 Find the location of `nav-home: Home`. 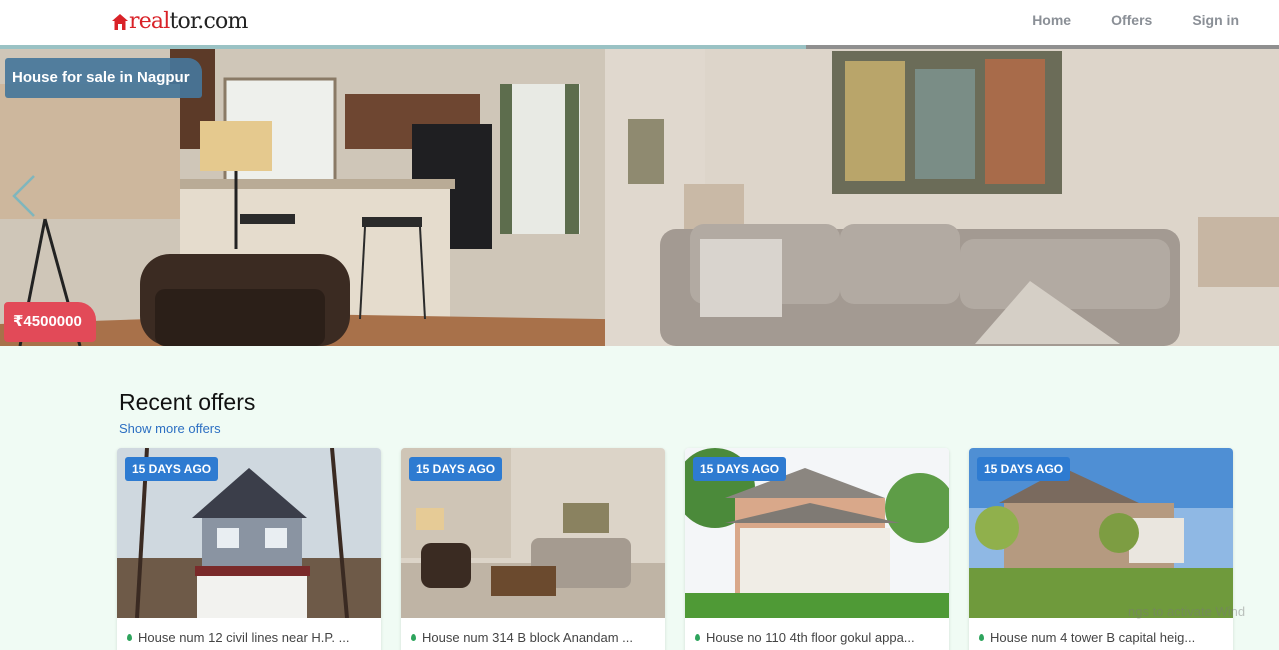

nav-home: Home is located at coordinates (1051, 20).